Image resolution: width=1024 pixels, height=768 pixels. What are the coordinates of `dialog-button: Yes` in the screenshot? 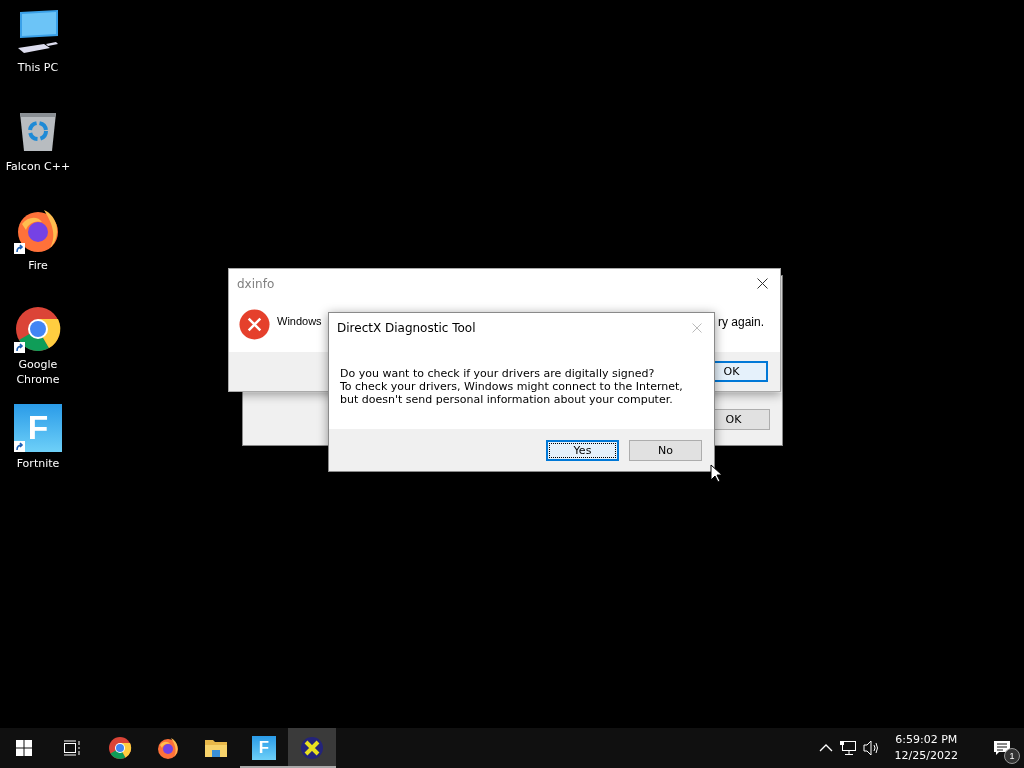 It's located at (582, 450).